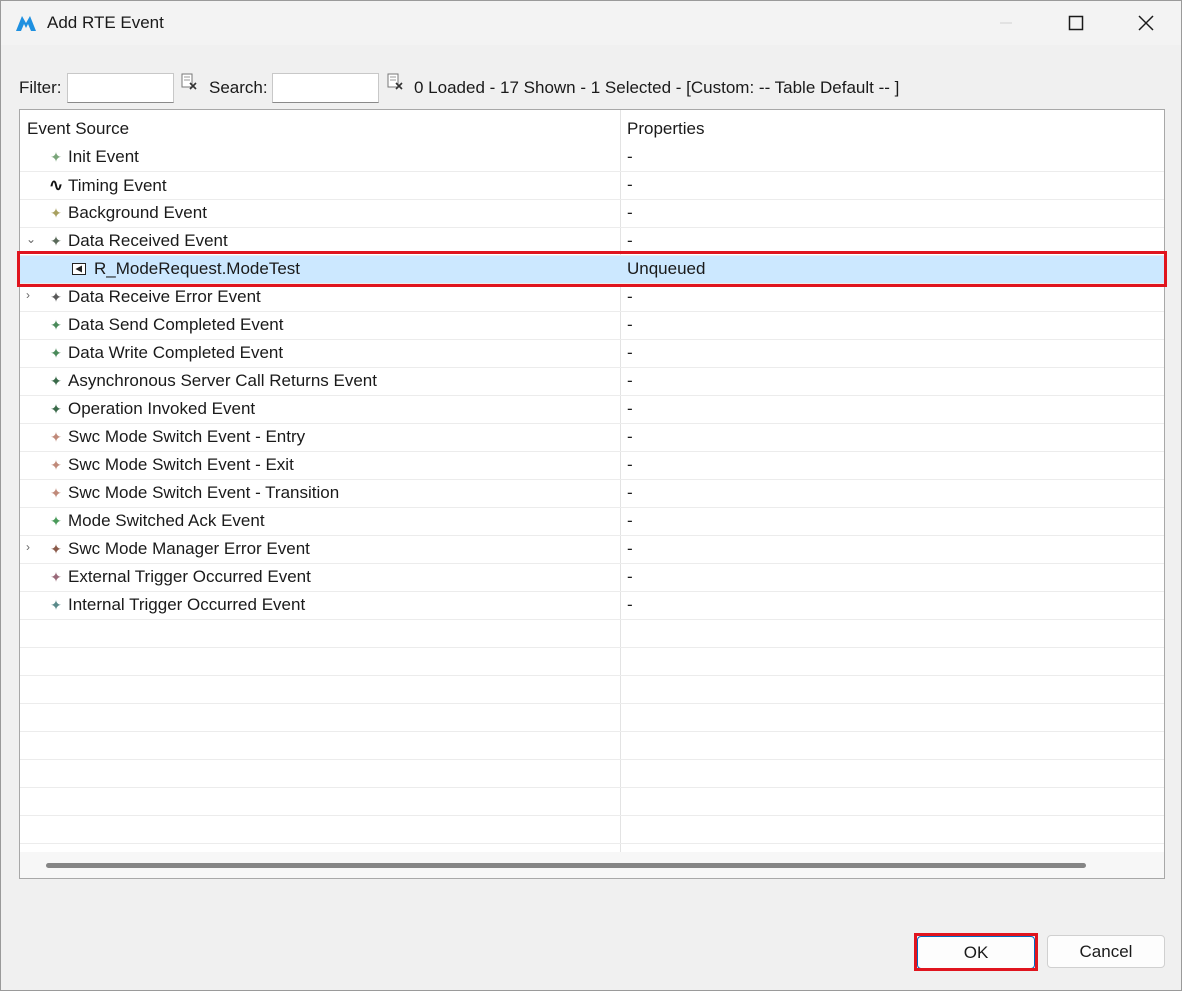  What do you see at coordinates (592, 242) in the screenshot?
I see `table-row: ⌄ ✦ Data Received Event -` at bounding box center [592, 242].